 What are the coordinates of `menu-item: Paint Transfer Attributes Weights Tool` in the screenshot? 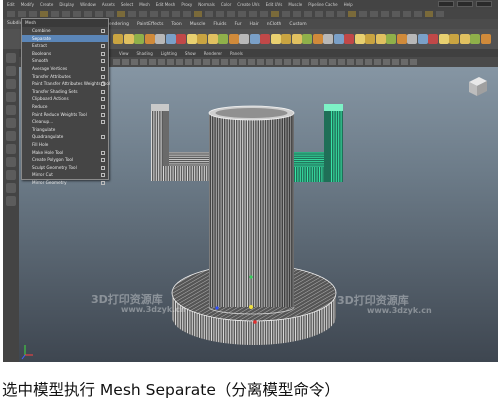 It's located at (66, 84).